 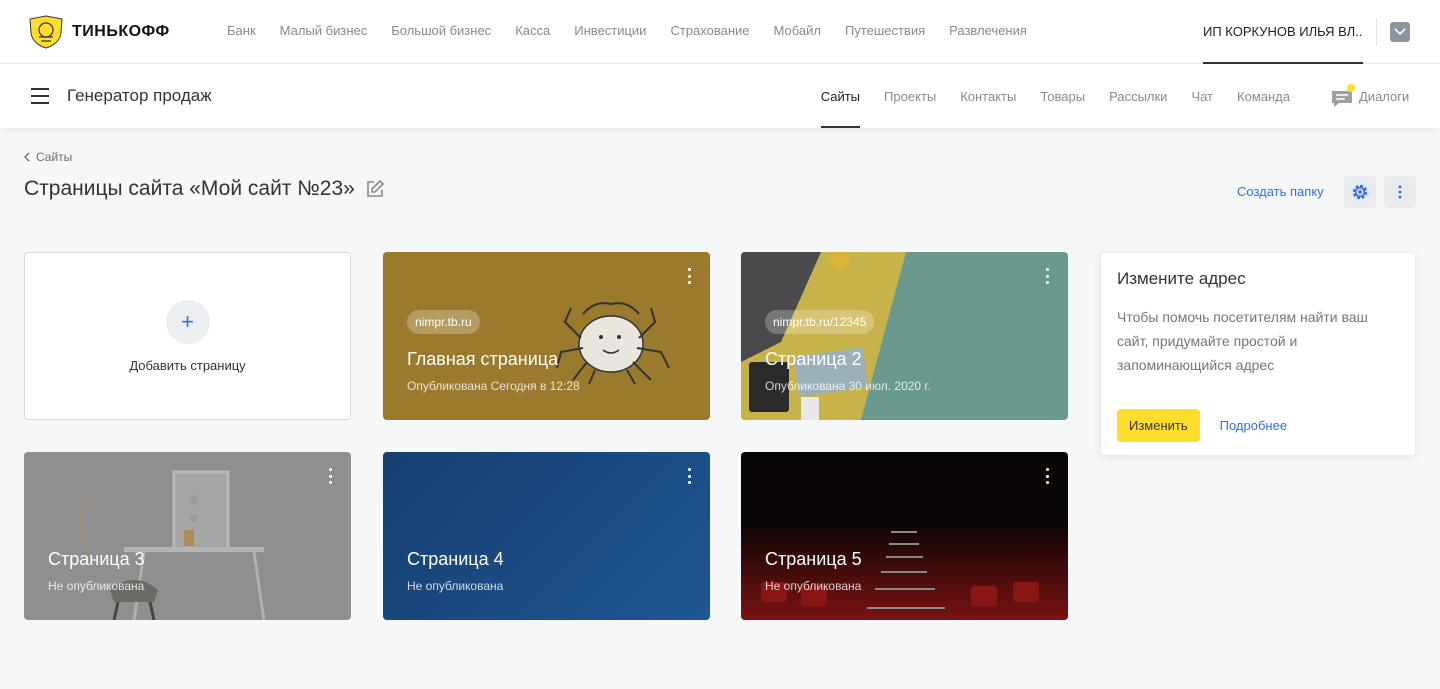 I want to click on notification-dot, so click(x=1351, y=88).